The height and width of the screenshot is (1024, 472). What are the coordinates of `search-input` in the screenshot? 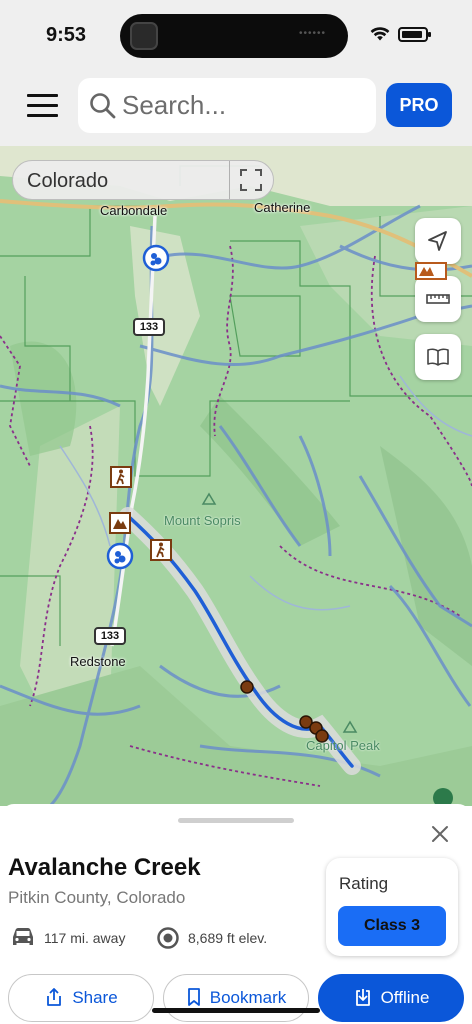 It's located at (242, 105).